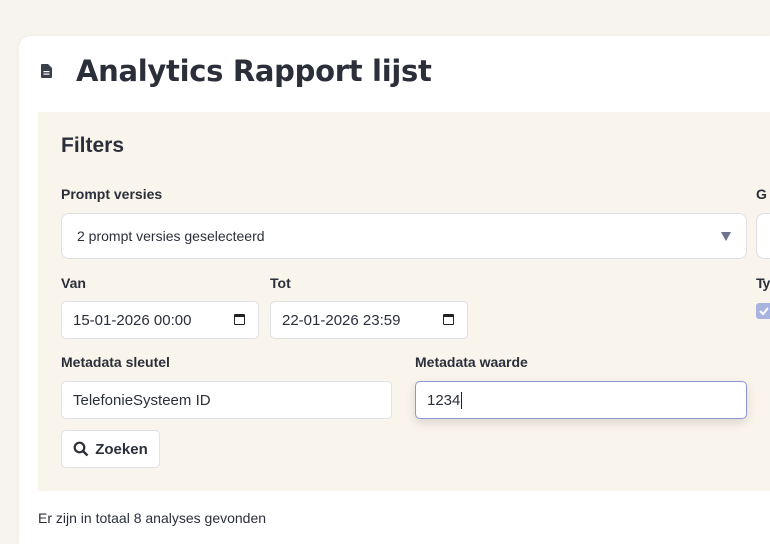  I want to click on results-summary: Er zijn in totaal 8 analyses gevonden, so click(152, 518).